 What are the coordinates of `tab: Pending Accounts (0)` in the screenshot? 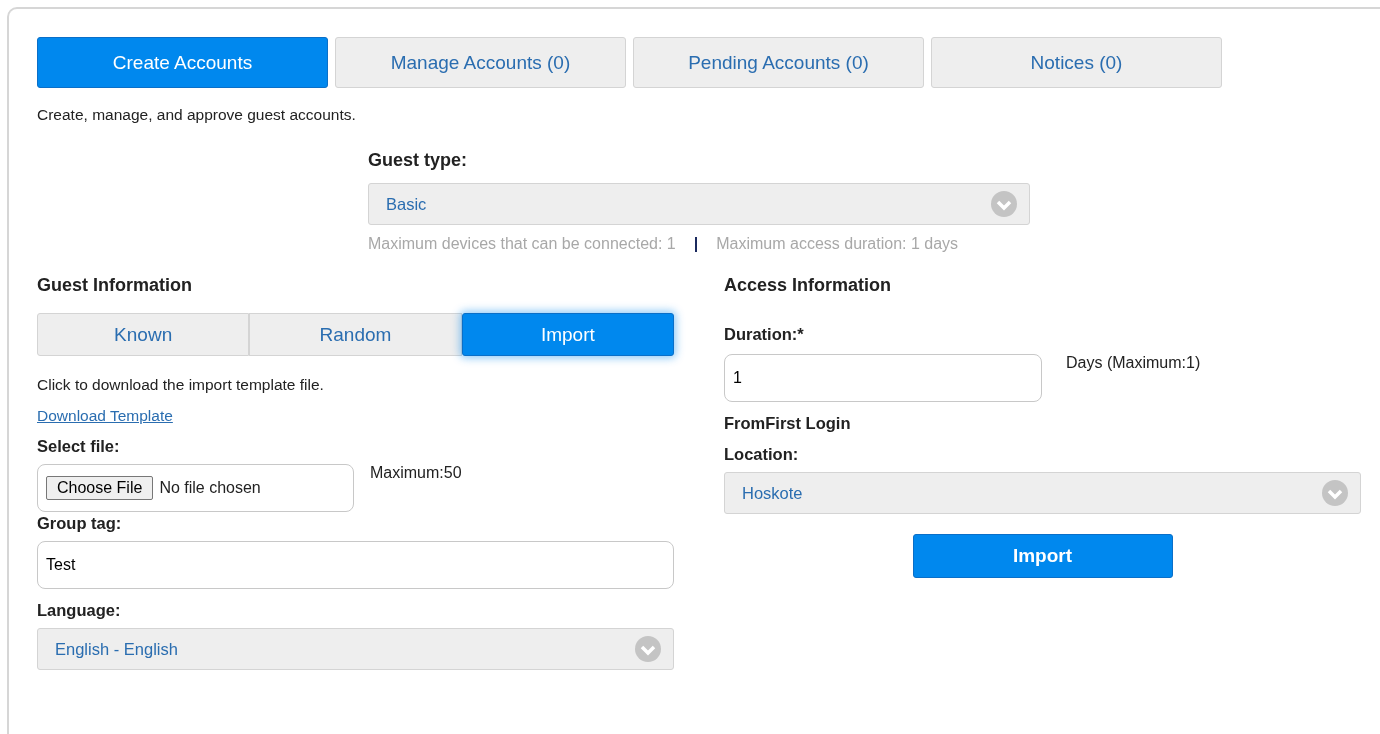 It's located at (778, 62).